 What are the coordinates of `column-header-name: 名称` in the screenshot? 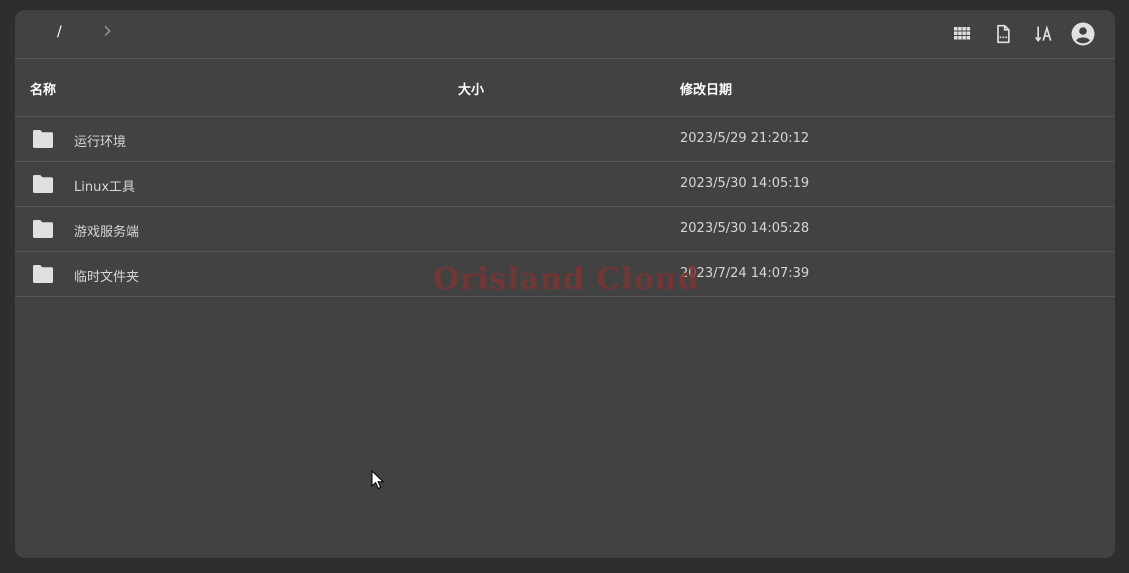 It's located at (43, 88).